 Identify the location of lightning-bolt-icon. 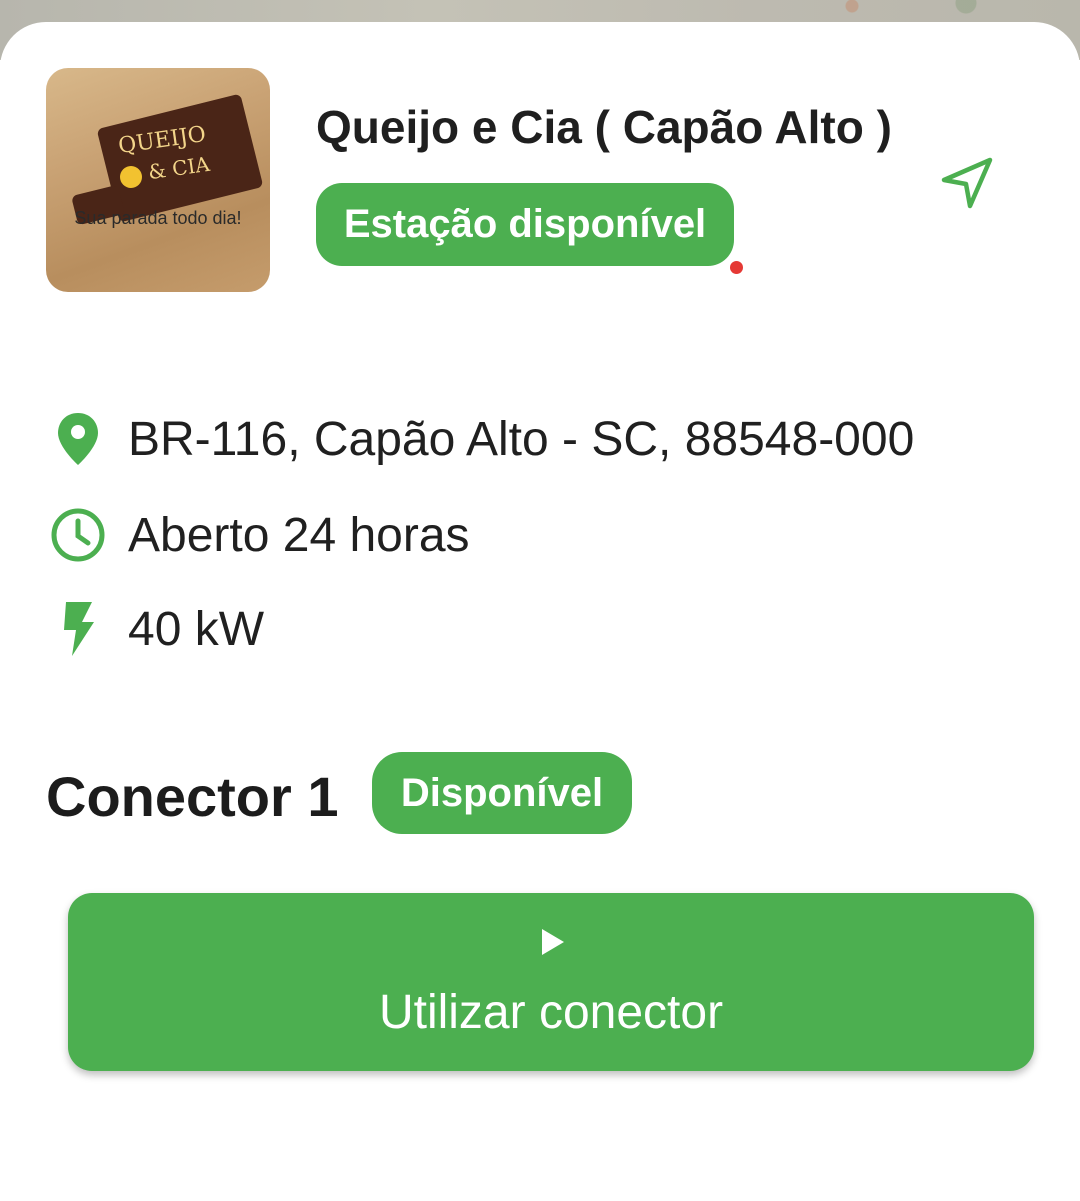
(78, 629).